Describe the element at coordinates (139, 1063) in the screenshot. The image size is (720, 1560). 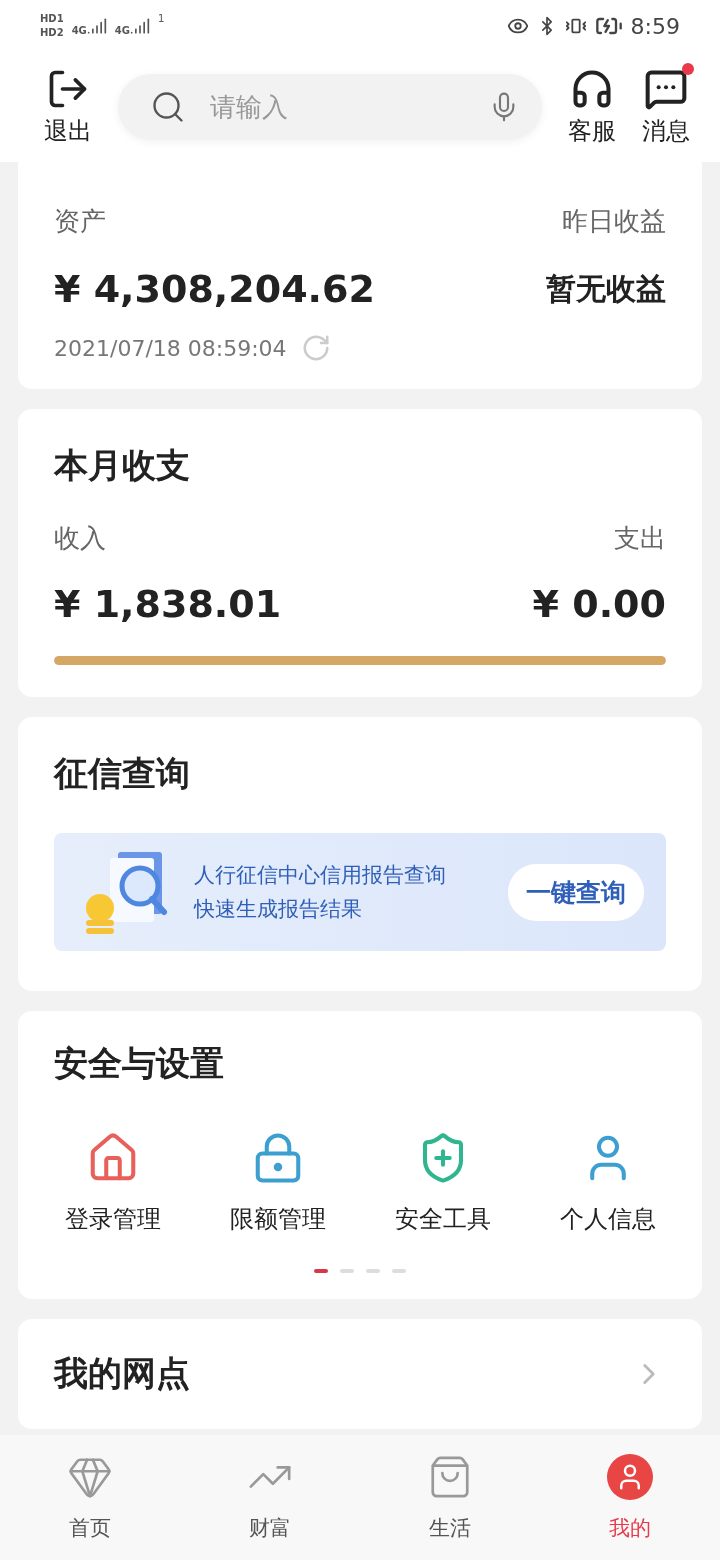
I see `section-title: 安全与设置` at that location.